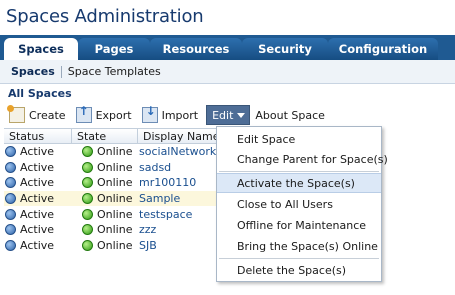  Describe the element at coordinates (302, 159) in the screenshot. I see `menu-item-change-parent: Change Parent for Space(s)` at that location.